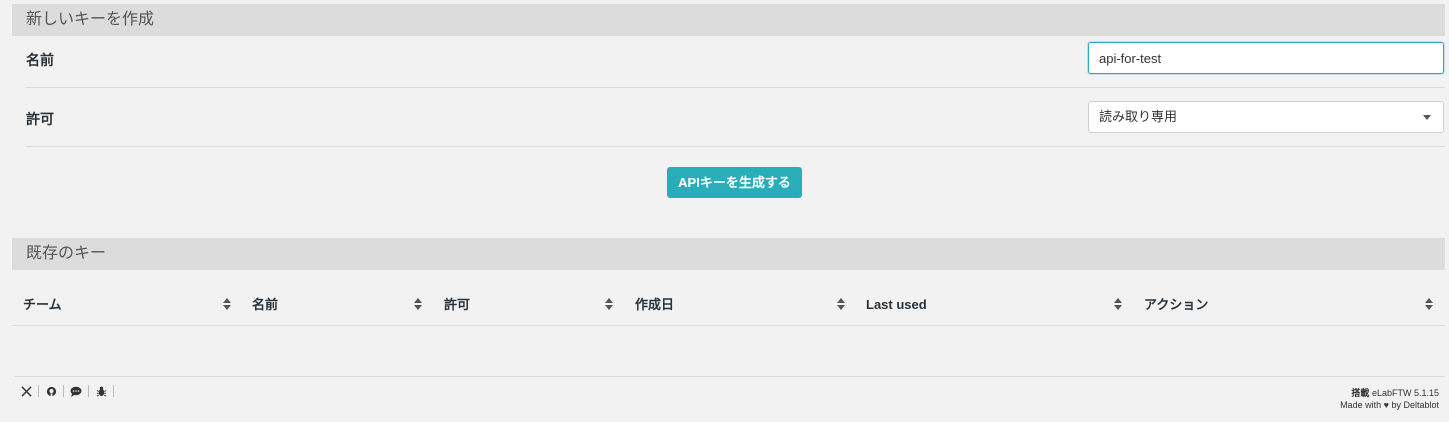 This screenshot has height=422, width=1449. I want to click on permission-select: 読み取り専用, so click(1266, 117).